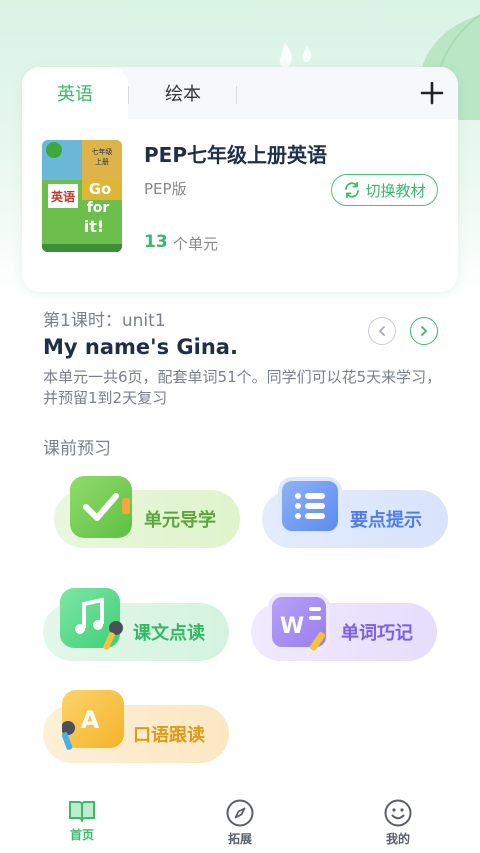  I want to click on word-w-icon: W, so click(299, 622).